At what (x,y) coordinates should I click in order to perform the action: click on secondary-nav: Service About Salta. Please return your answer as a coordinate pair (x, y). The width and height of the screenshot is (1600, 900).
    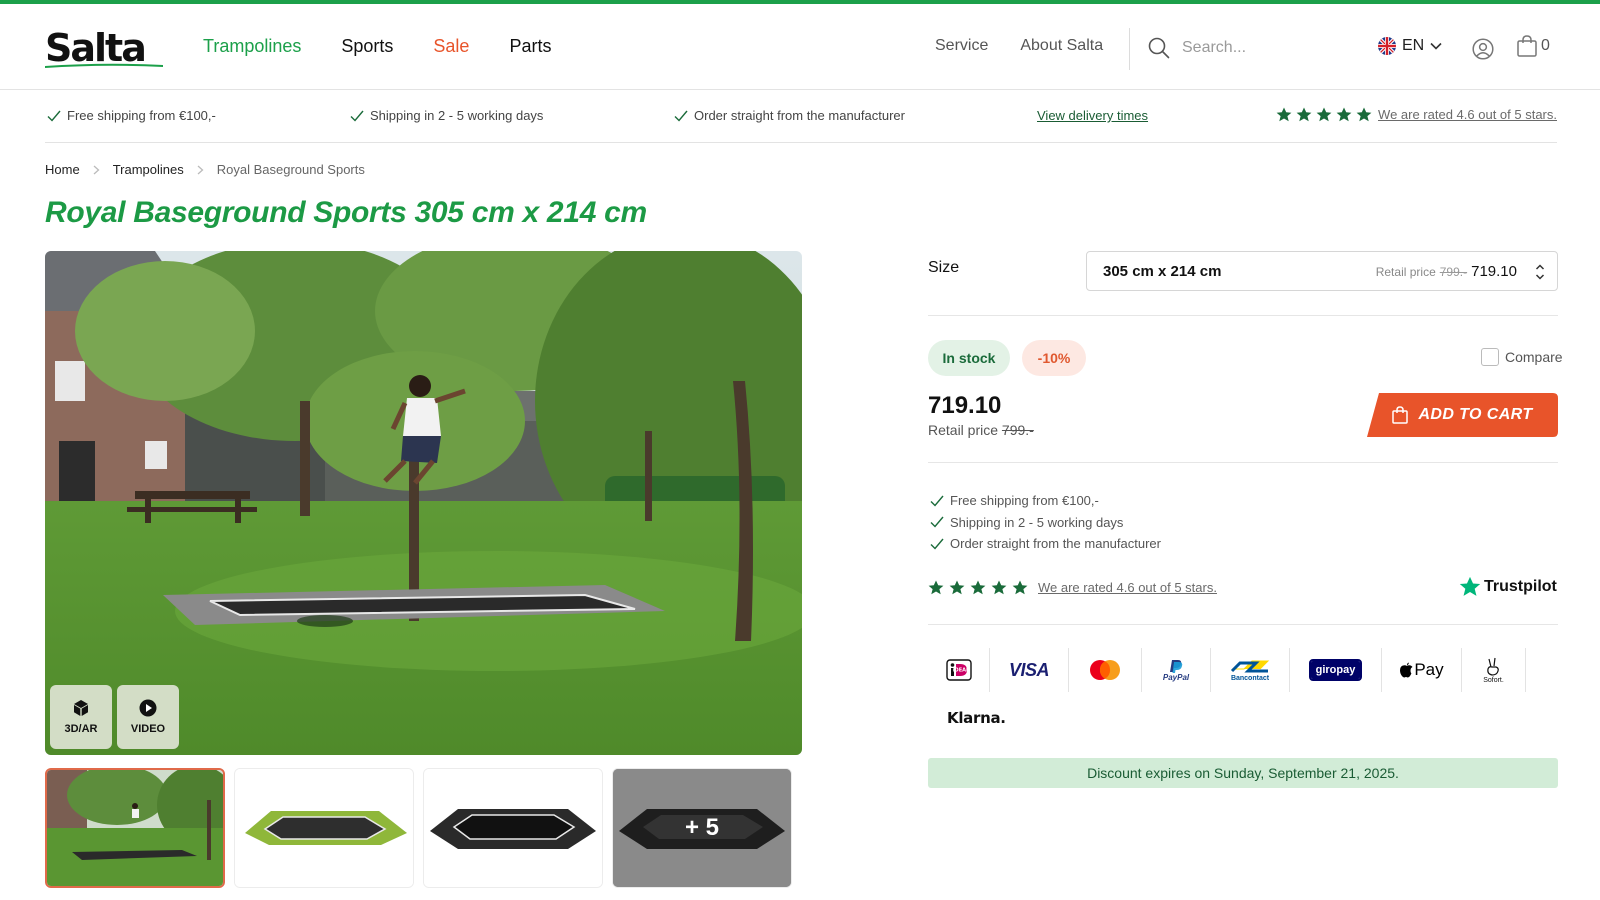
    Looking at the image, I should click on (1035, 46).